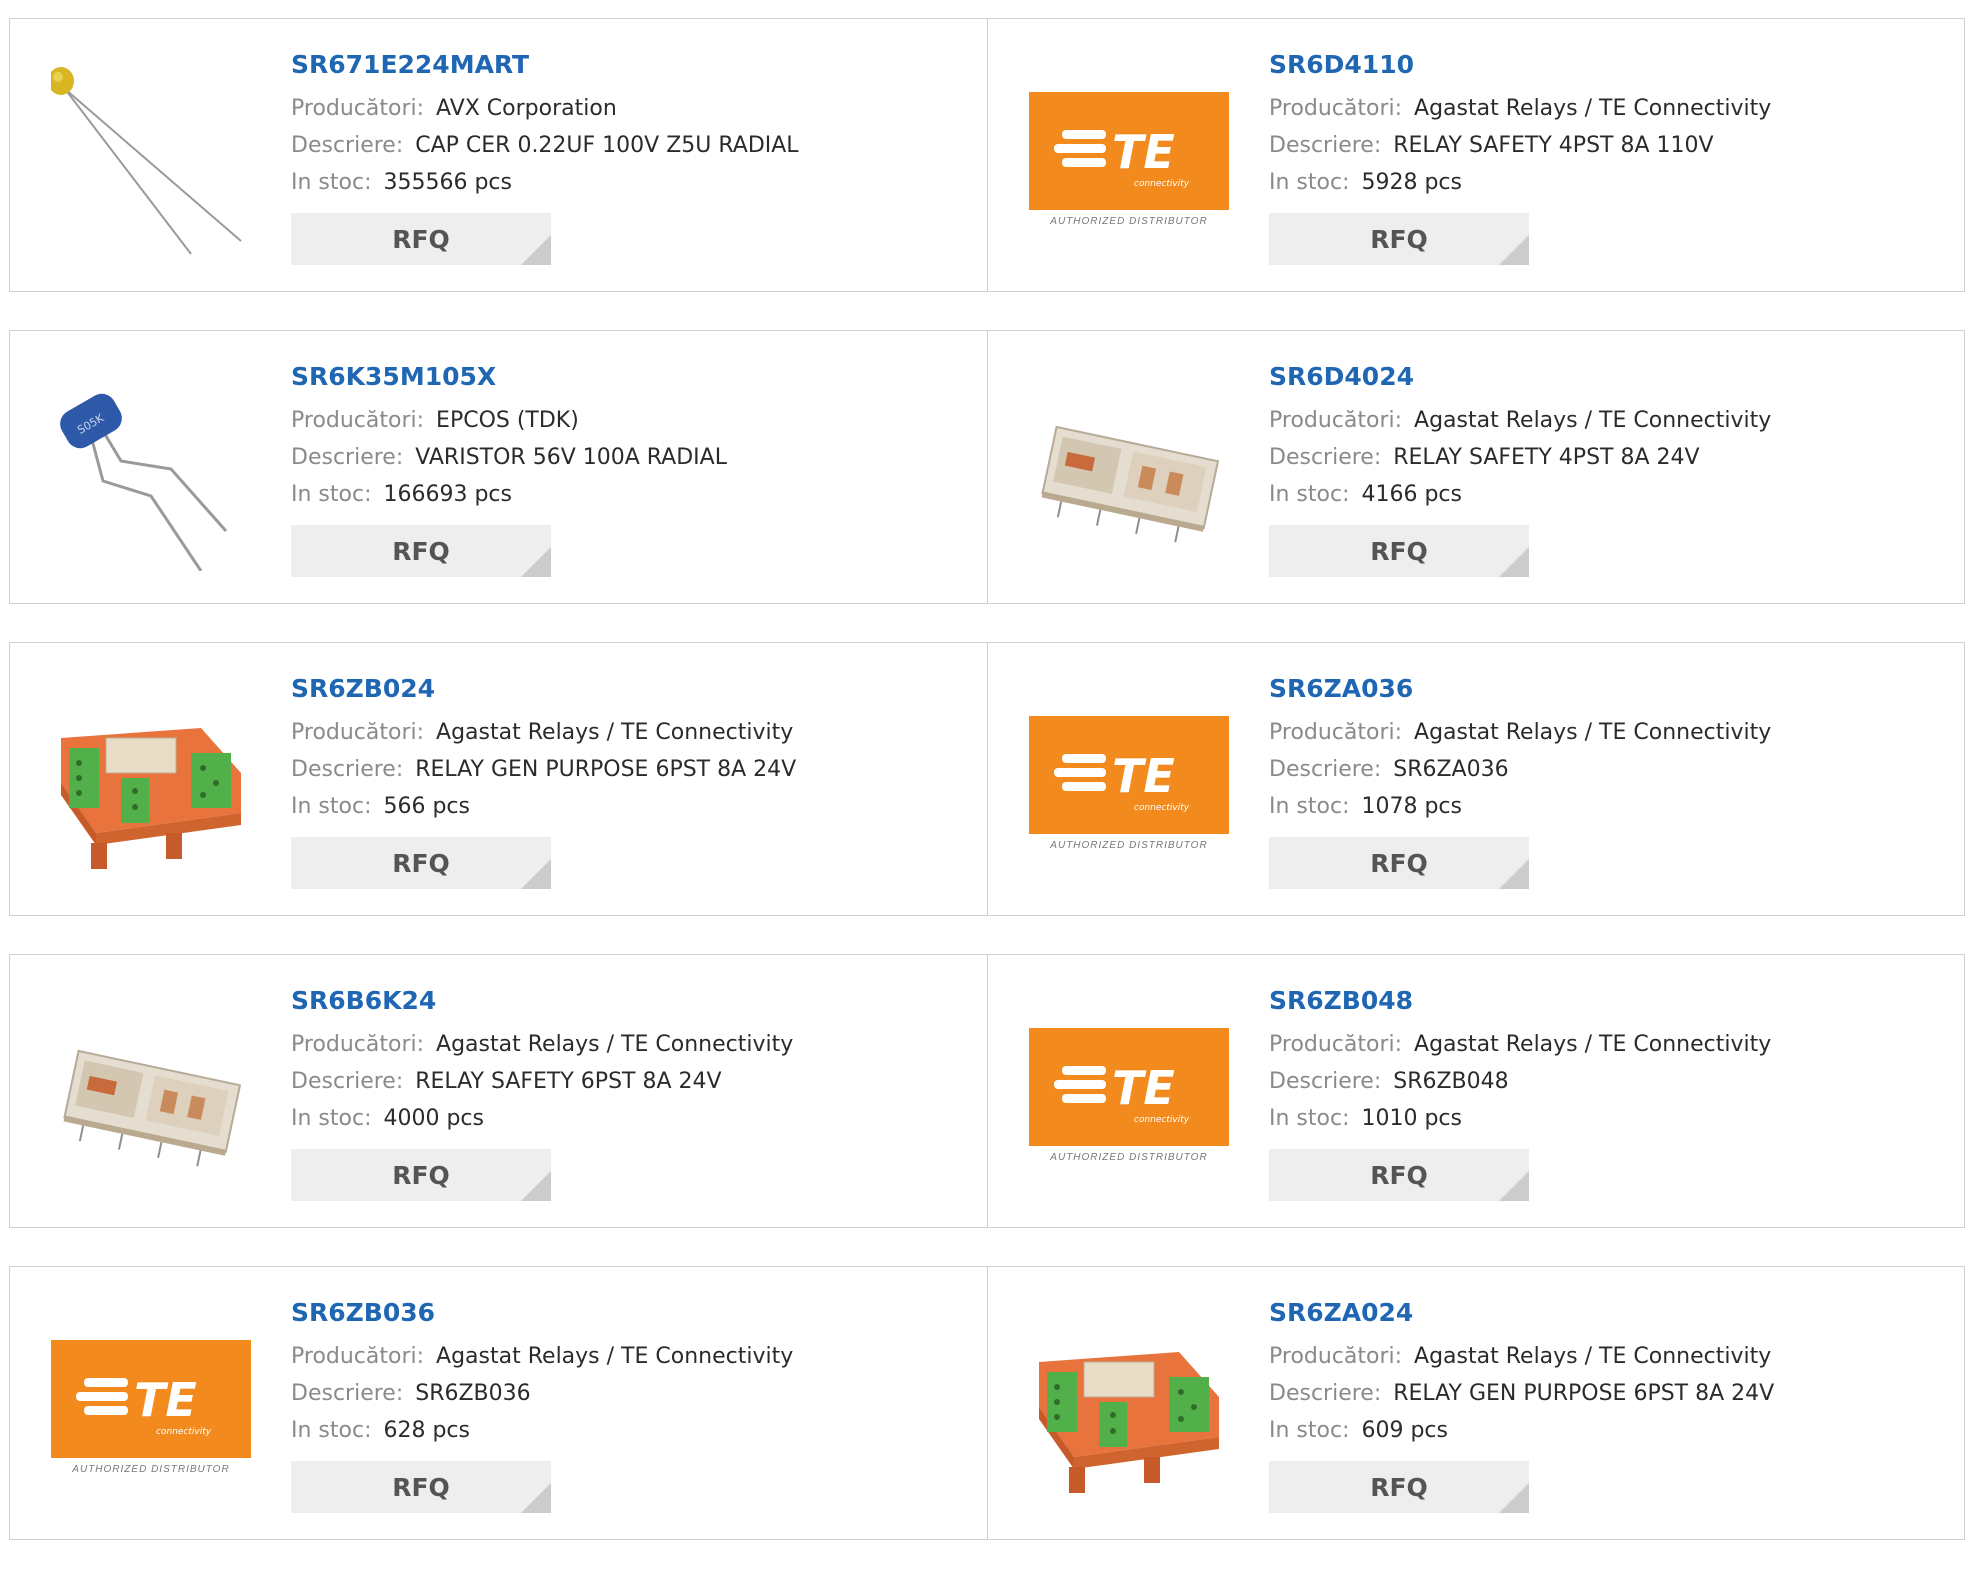 This screenshot has width=1965, height=1578. What do you see at coordinates (1611, 377) in the screenshot?
I see `part-number-link: SR6D4024` at bounding box center [1611, 377].